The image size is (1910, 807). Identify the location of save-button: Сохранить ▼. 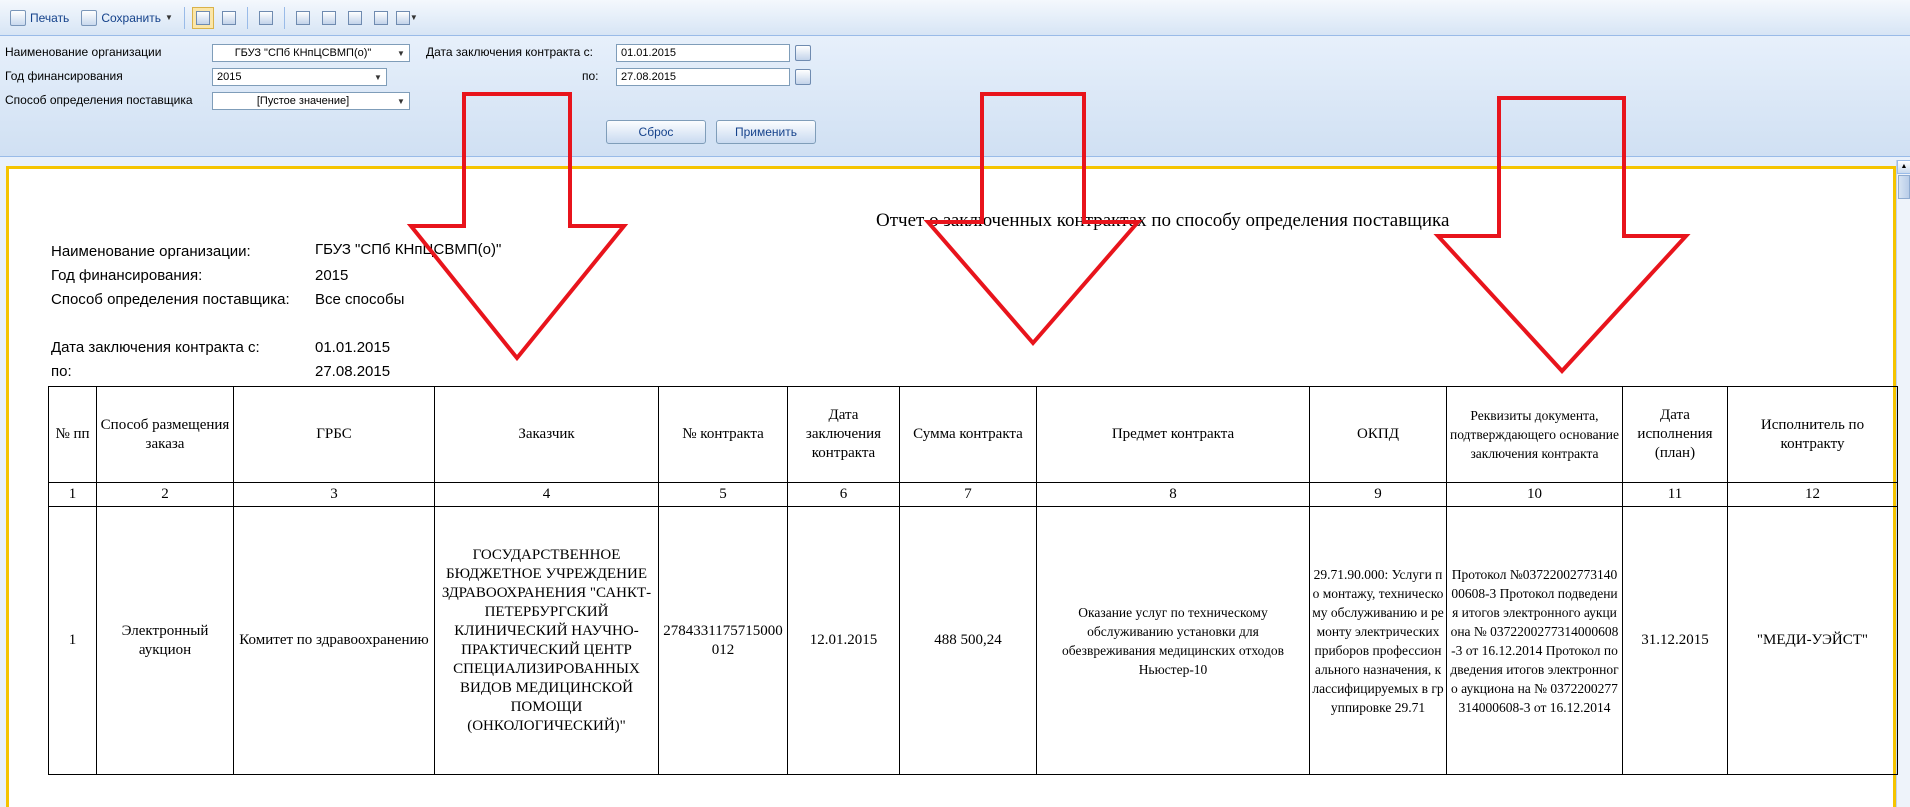
(127, 18).